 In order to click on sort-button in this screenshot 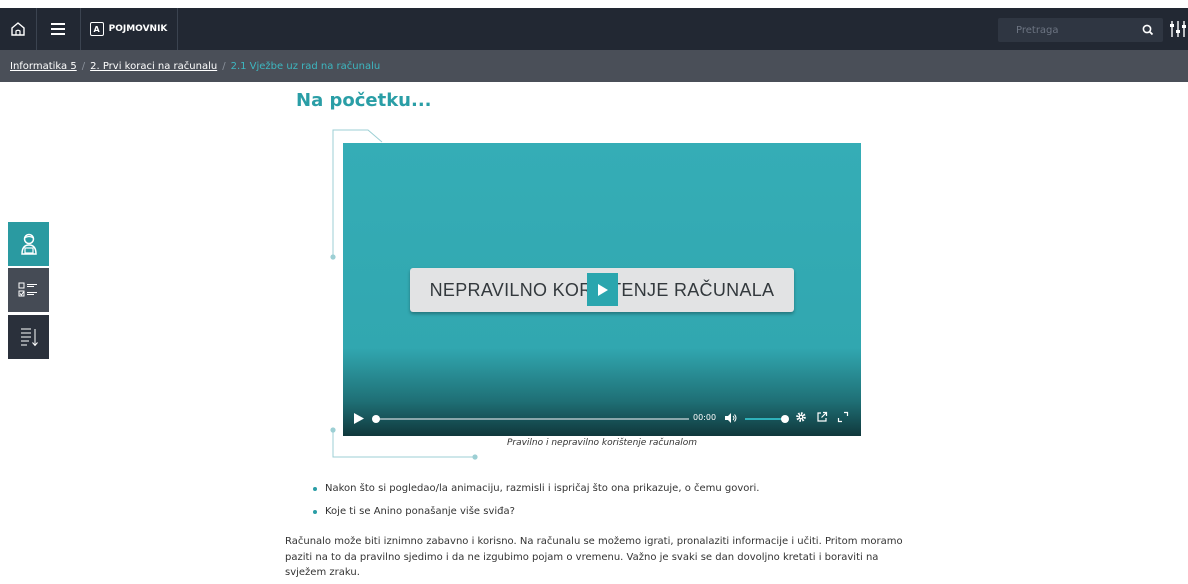, I will do `click(28, 337)`.